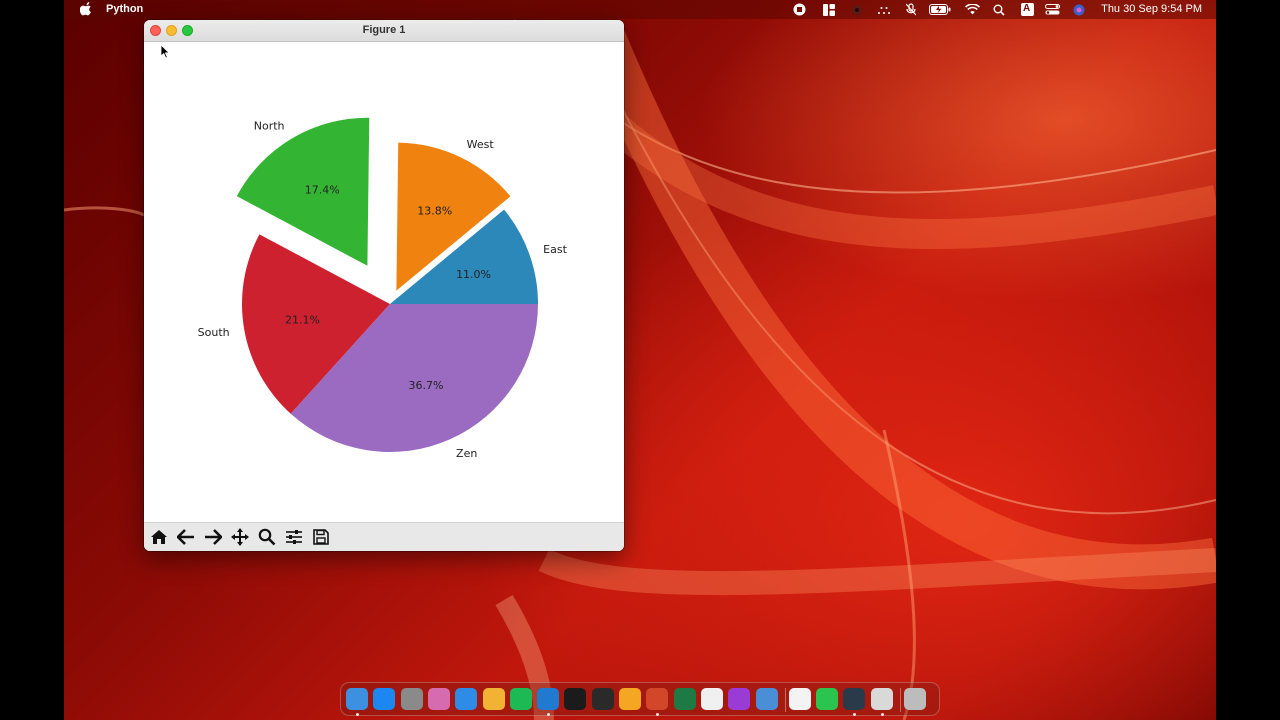  What do you see at coordinates (884, 9) in the screenshot?
I see `dots-icon` at bounding box center [884, 9].